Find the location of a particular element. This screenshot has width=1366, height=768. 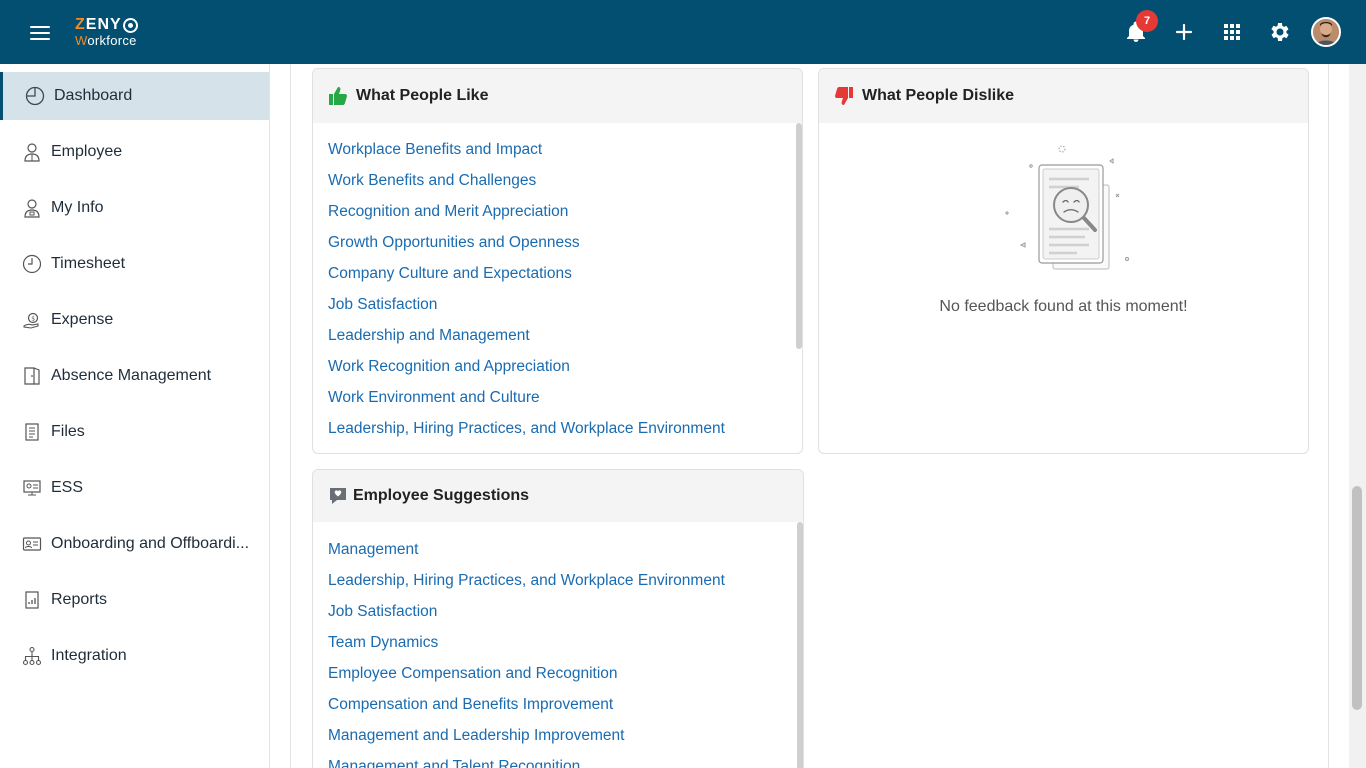

sidebar-item-label: Absence Management is located at coordinates (131, 375).